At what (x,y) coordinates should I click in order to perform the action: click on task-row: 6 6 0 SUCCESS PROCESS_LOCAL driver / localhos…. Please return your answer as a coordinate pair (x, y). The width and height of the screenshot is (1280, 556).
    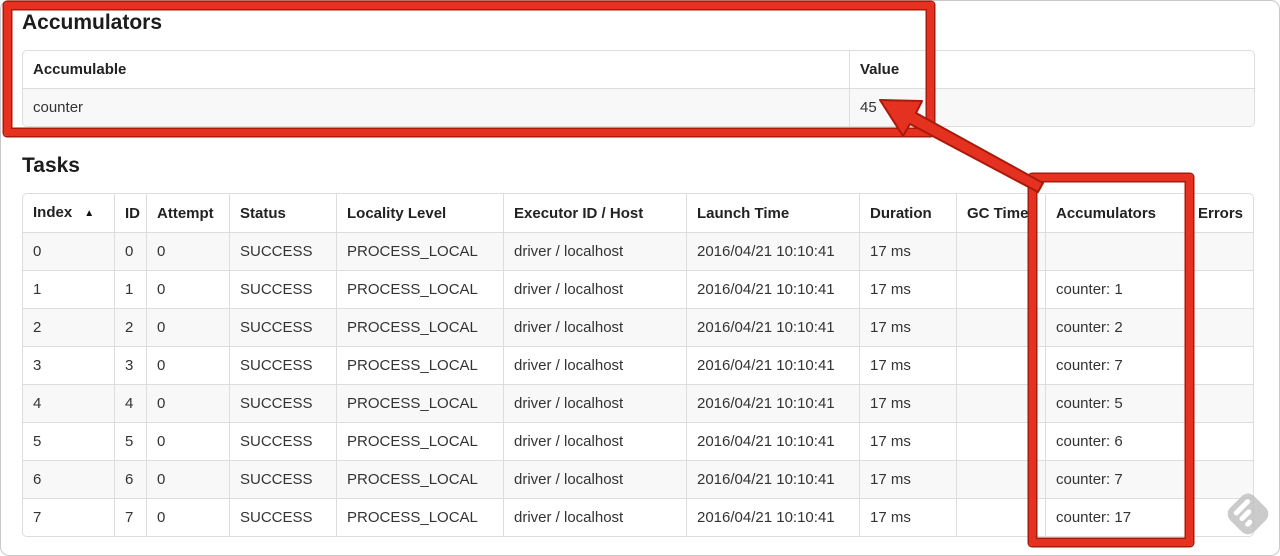
    Looking at the image, I should click on (638, 479).